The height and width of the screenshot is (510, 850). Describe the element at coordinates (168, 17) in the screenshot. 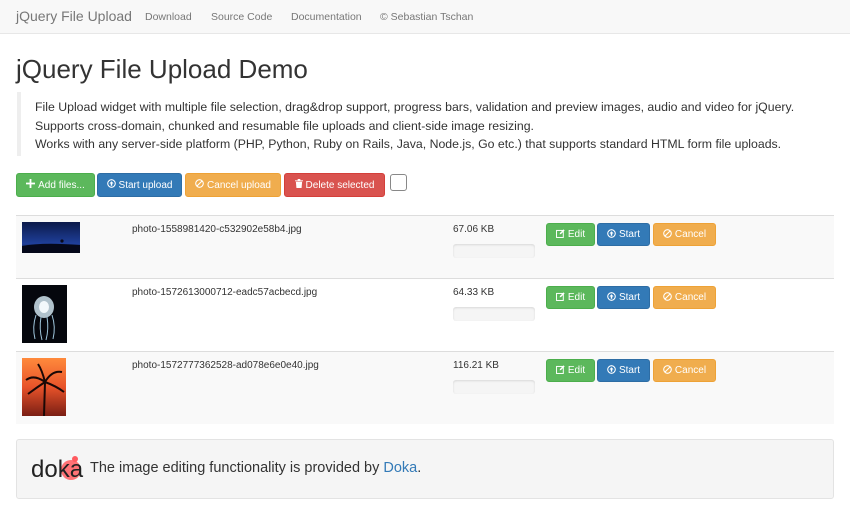

I see `nav-link-download: Download` at that location.